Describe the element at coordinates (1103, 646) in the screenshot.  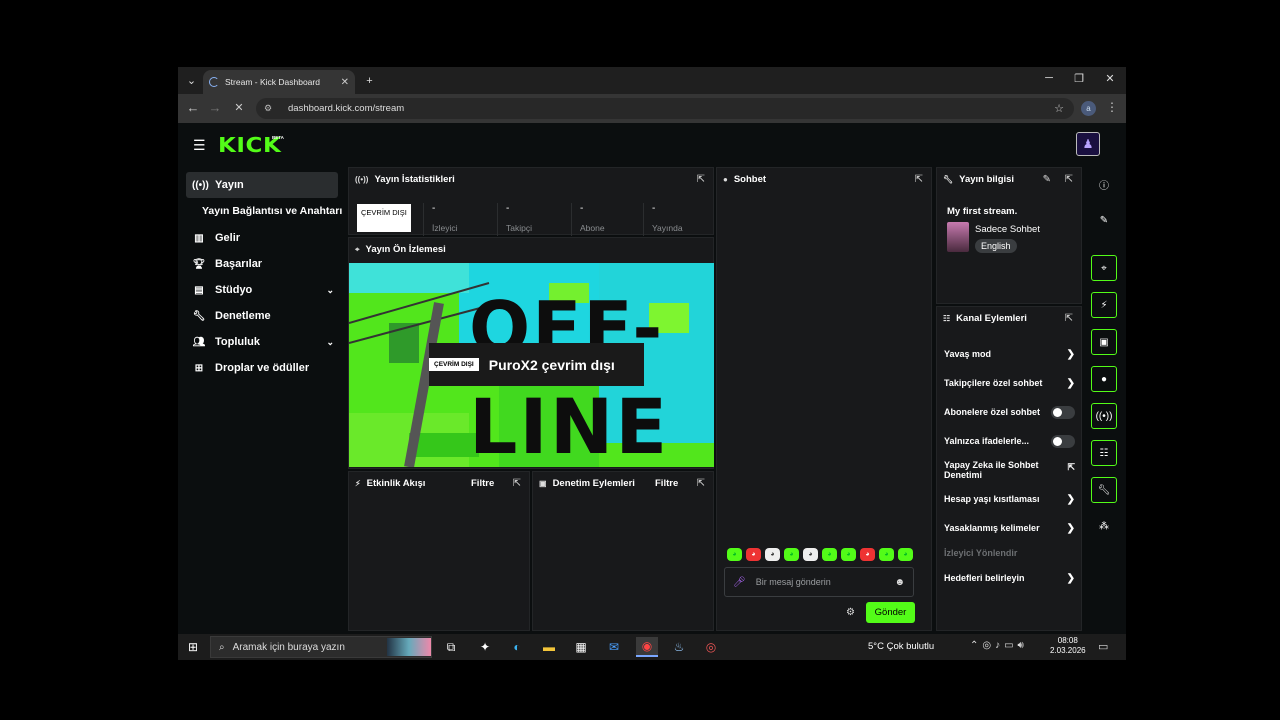
I see `notification-icon: ▭` at that location.